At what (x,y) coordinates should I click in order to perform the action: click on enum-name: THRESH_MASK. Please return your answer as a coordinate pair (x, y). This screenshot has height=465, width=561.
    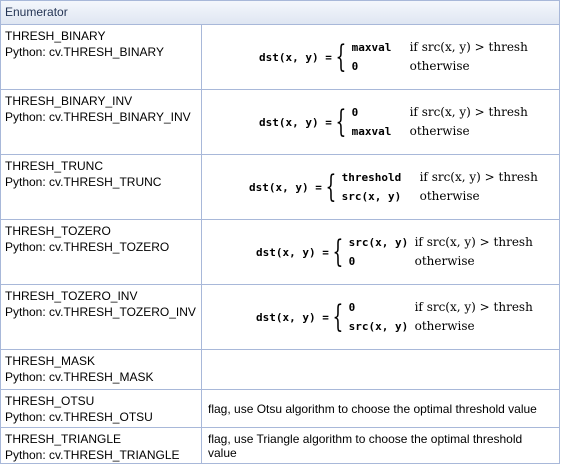
    Looking at the image, I should click on (50, 361).